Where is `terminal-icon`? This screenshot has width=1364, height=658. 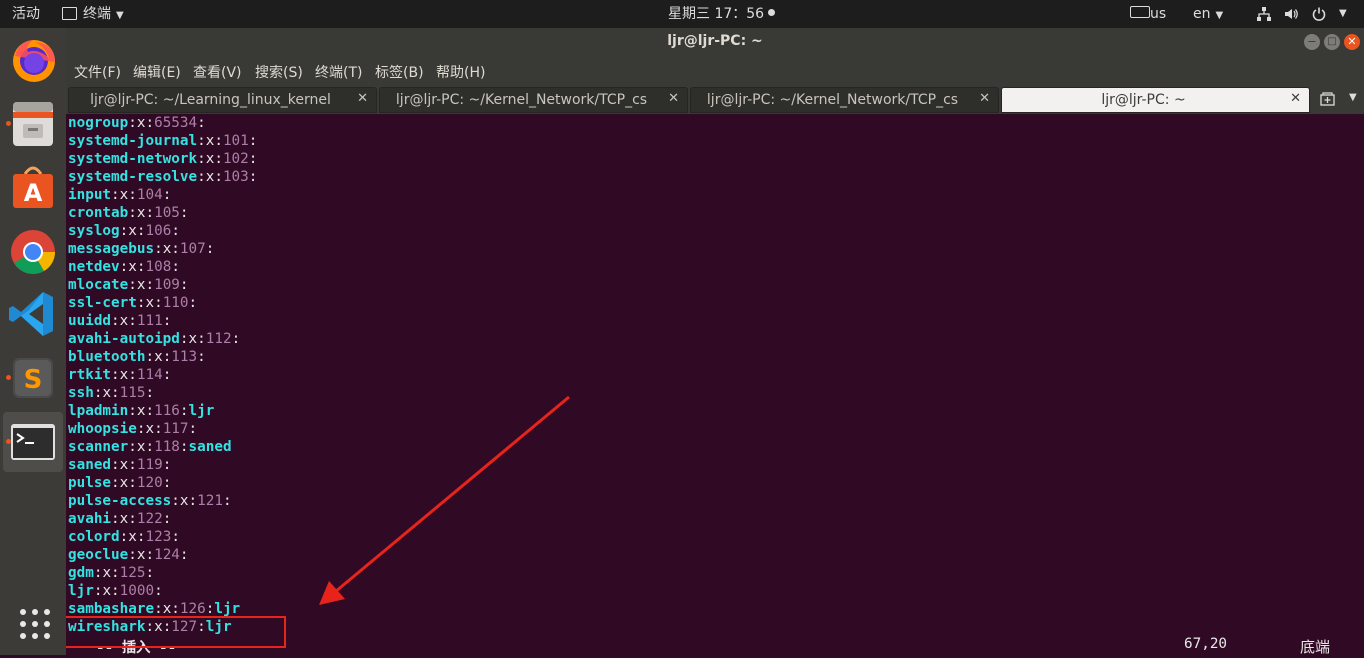 terminal-icon is located at coordinates (33, 442).